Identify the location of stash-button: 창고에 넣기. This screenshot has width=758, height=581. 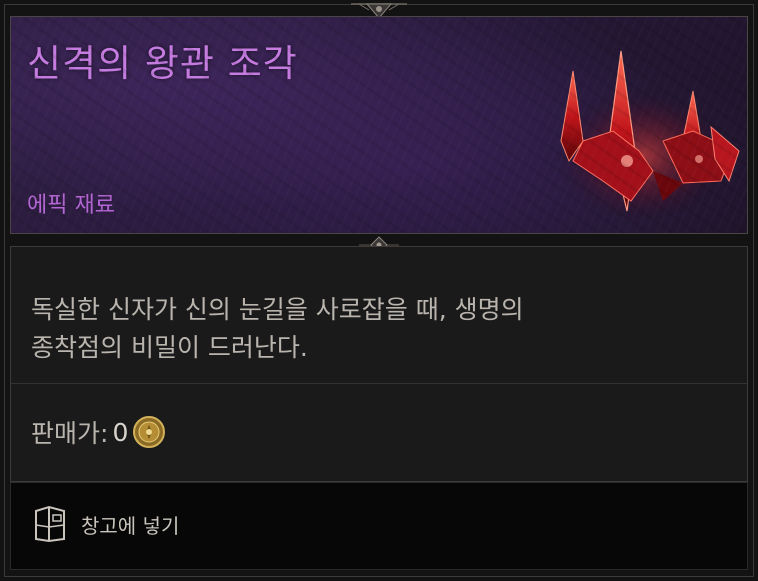
(106, 524).